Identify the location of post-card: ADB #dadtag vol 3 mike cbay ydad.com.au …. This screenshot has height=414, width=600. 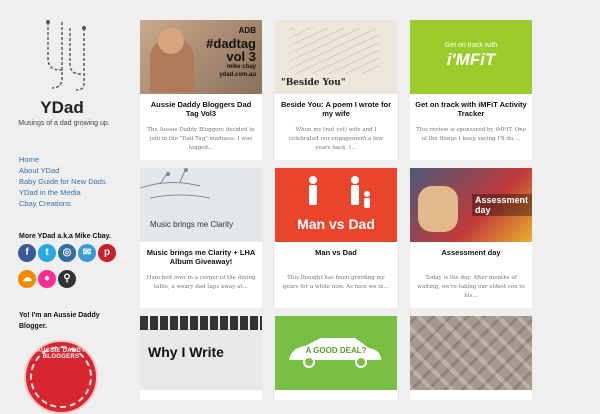
(201, 90).